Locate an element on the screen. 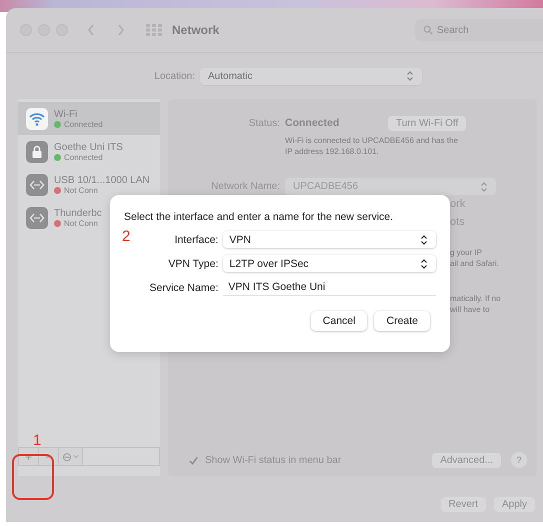 Image resolution: width=543 pixels, height=526 pixels. field-label: Interface: is located at coordinates (196, 240).